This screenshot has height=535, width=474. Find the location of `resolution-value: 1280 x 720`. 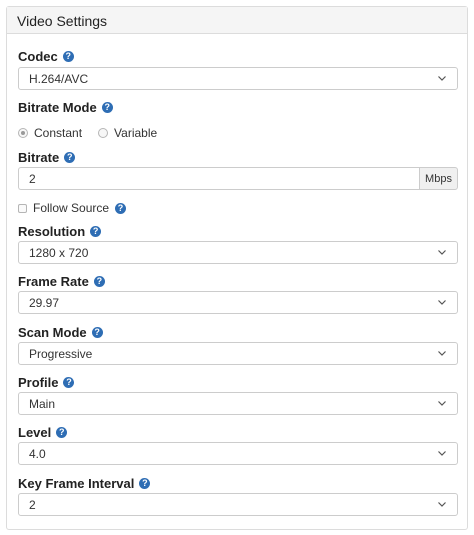

resolution-value: 1280 x 720 is located at coordinates (59, 252).